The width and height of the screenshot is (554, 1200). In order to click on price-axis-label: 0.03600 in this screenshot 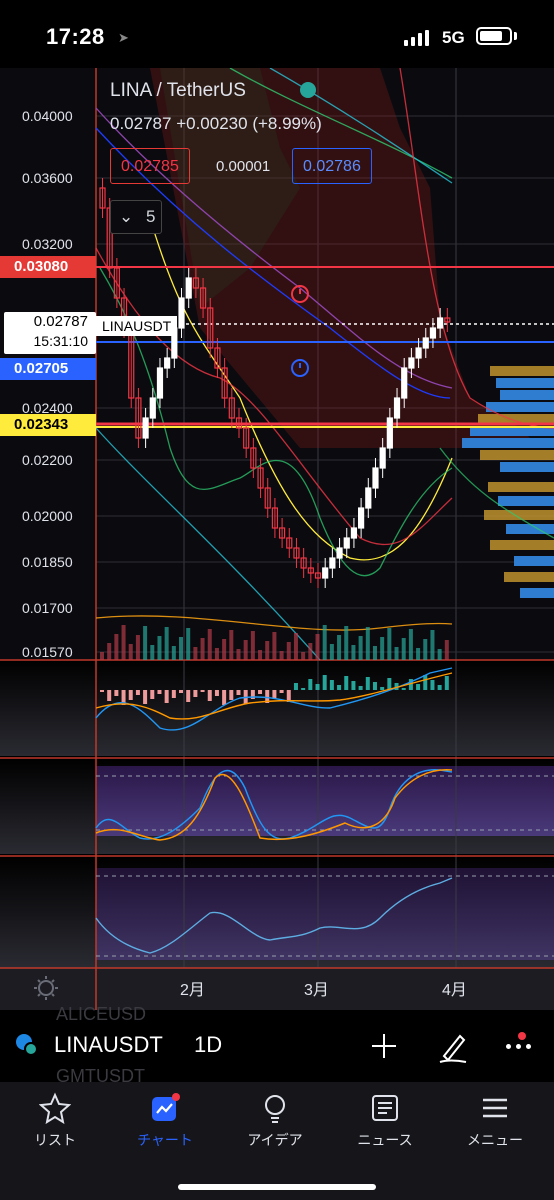, I will do `click(47, 178)`.